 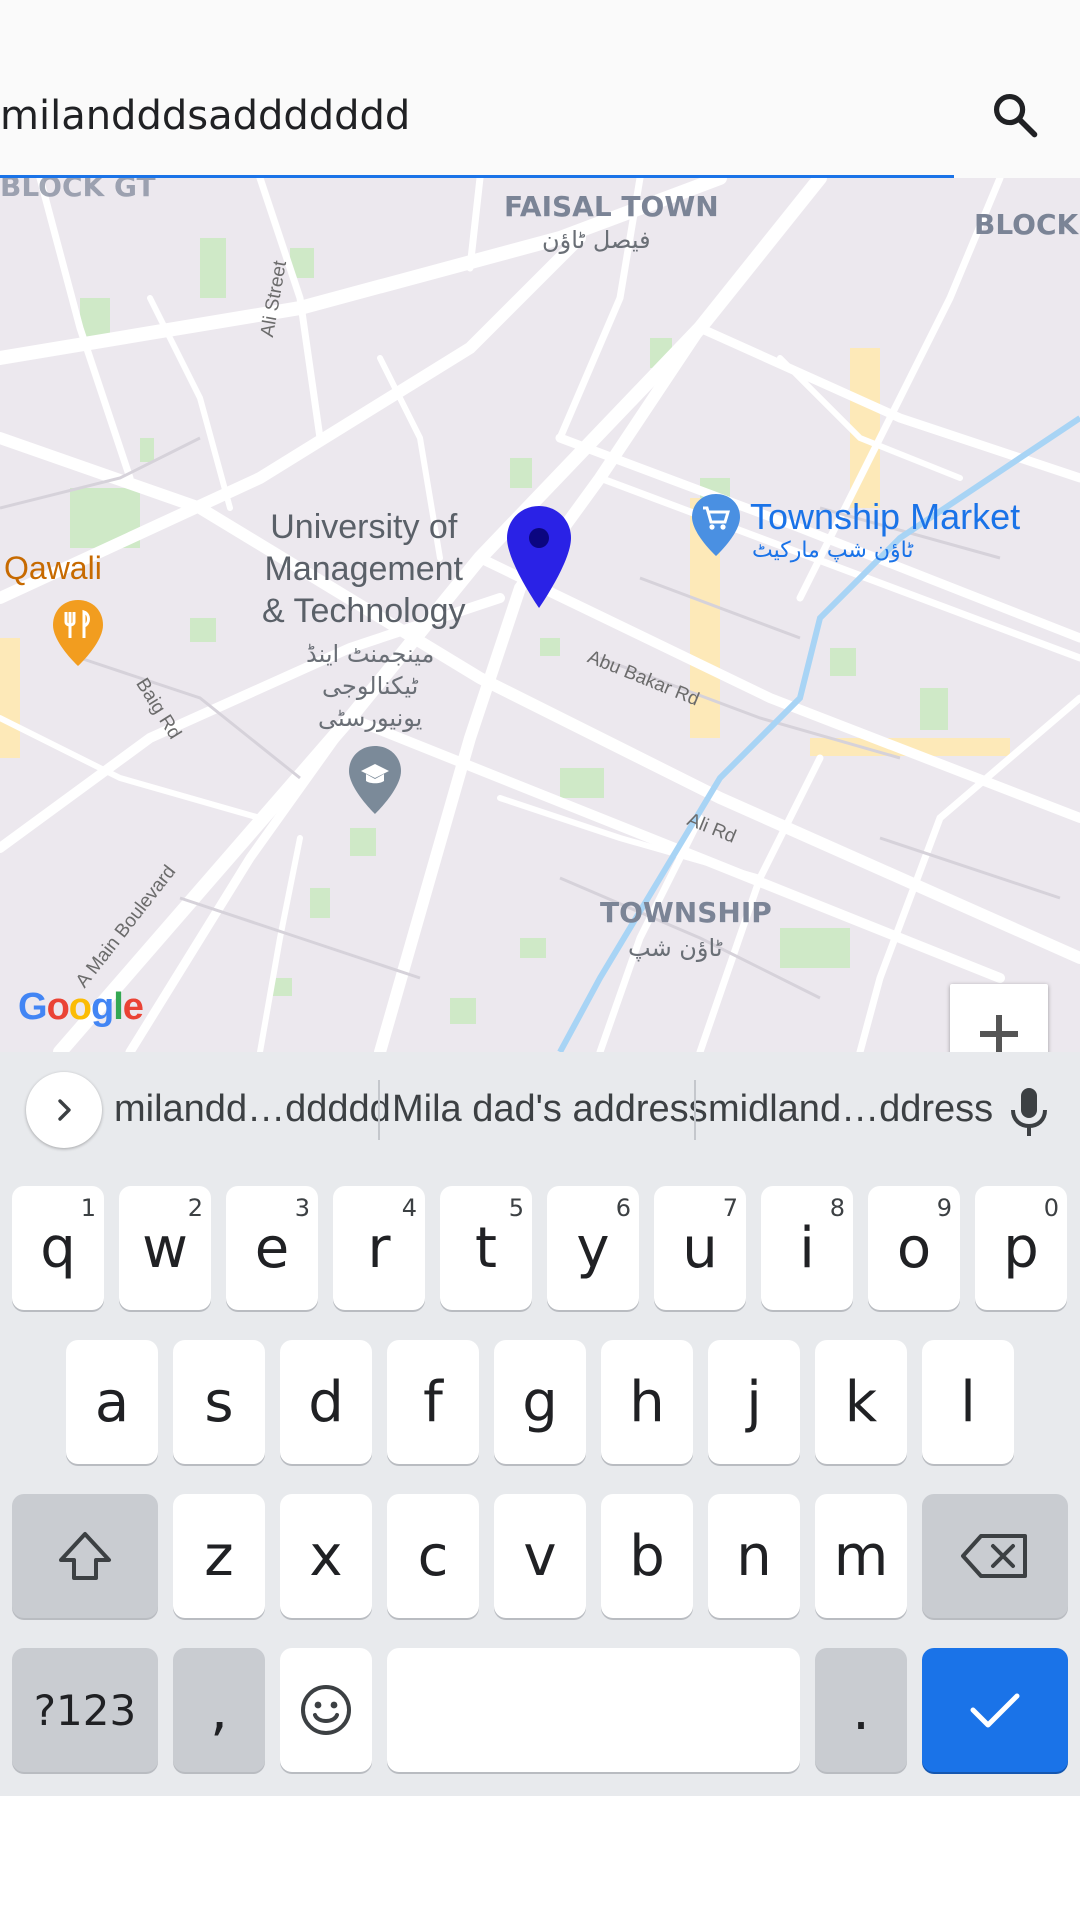 What do you see at coordinates (88, 1208) in the screenshot?
I see `key-q-hint: 1` at bounding box center [88, 1208].